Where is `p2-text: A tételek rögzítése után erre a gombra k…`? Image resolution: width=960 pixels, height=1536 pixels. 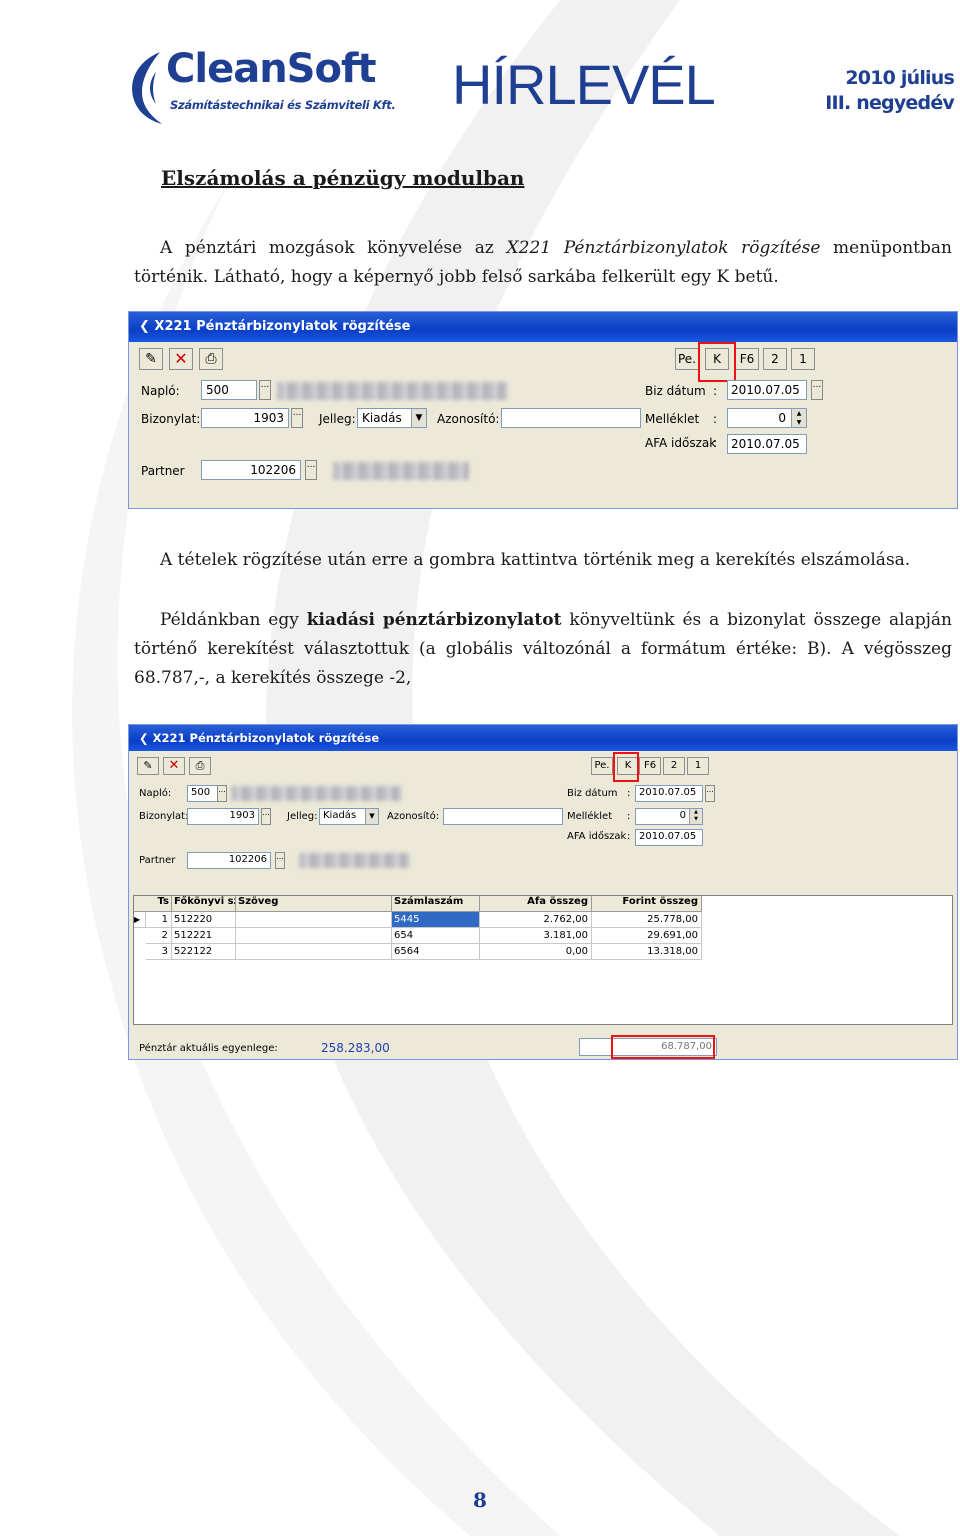
p2-text: A tételek rögzítése után erre a gombra k… is located at coordinates (535, 560).